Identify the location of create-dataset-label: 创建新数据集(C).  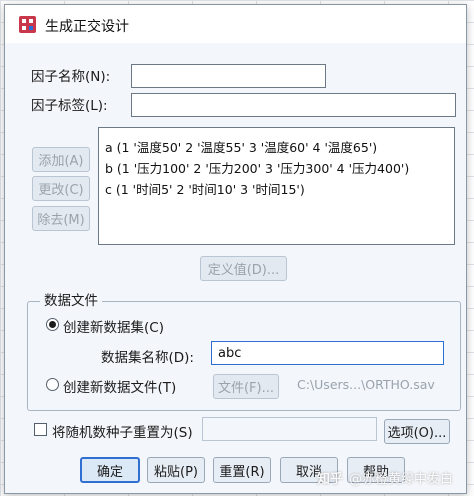
(113, 326).